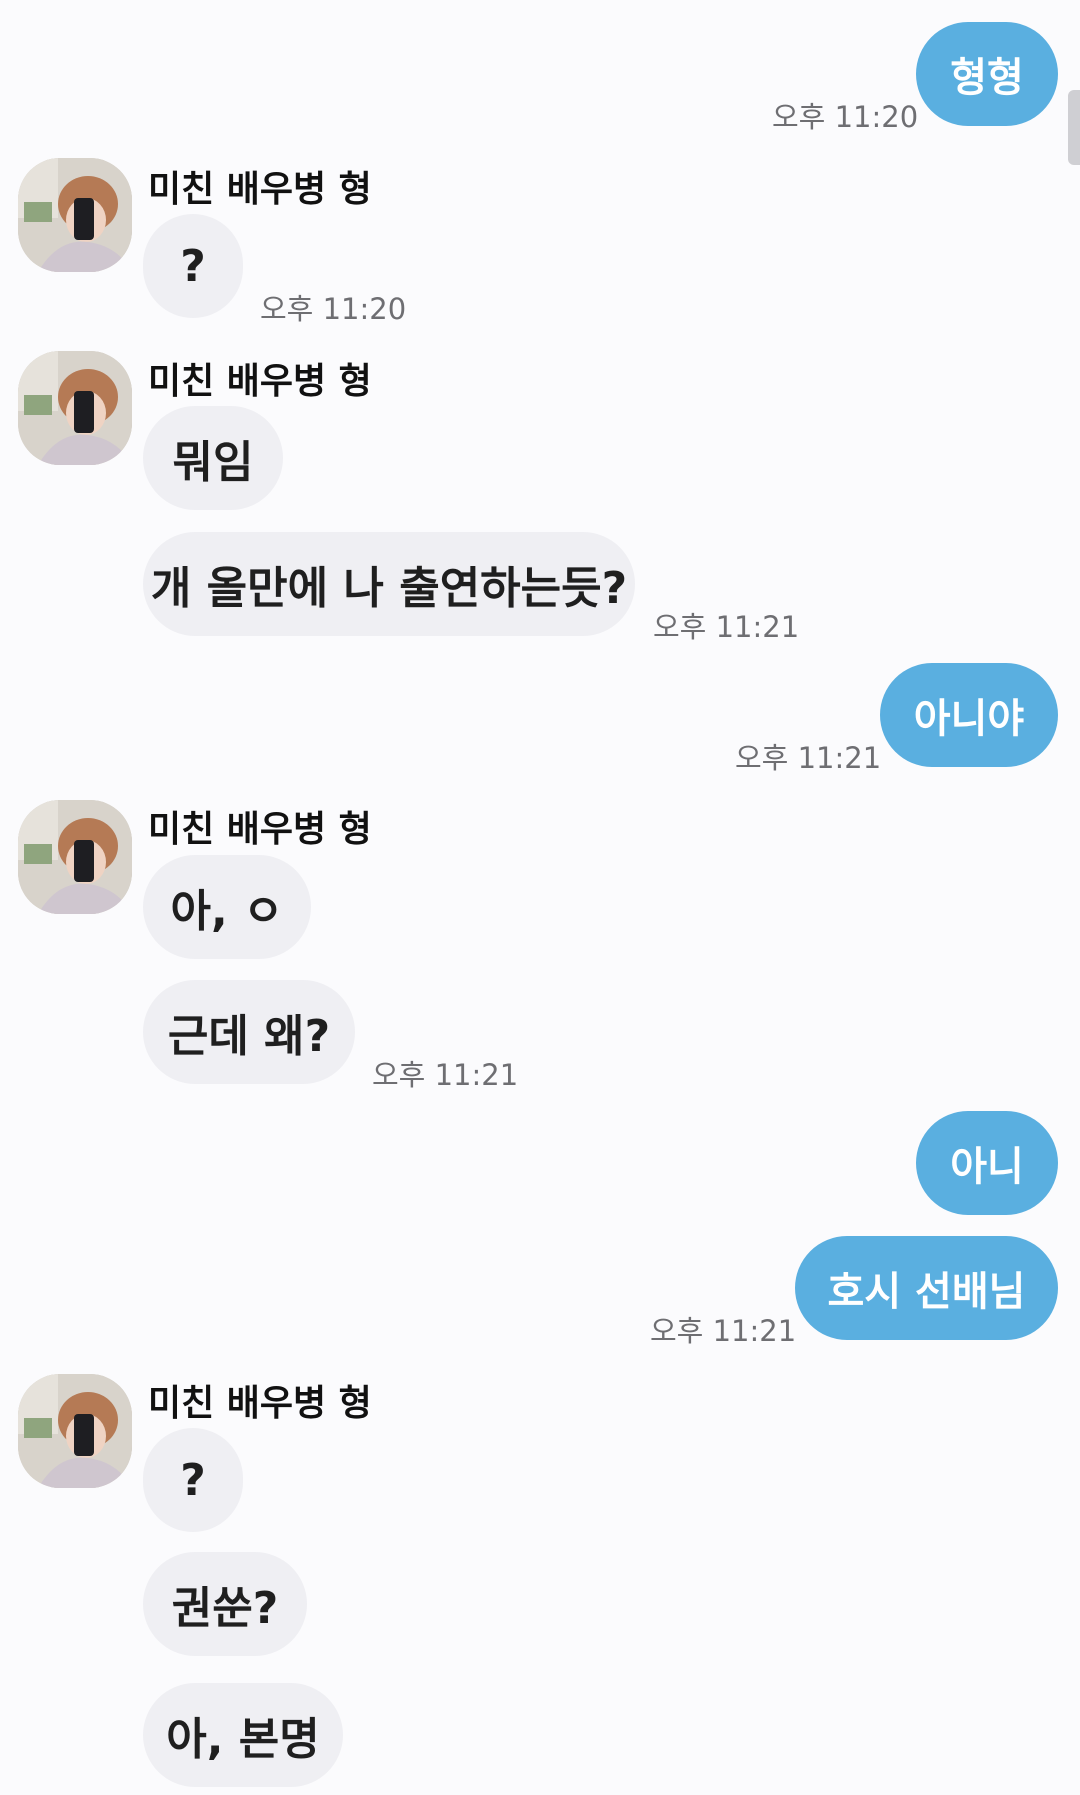  I want to click on incoming-message-bubble: 아, 본명, so click(243, 1735).